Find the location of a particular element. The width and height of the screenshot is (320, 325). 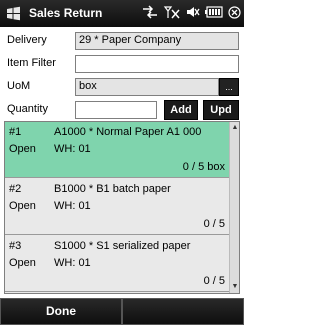

delivery-label: Delivery is located at coordinates (27, 40).